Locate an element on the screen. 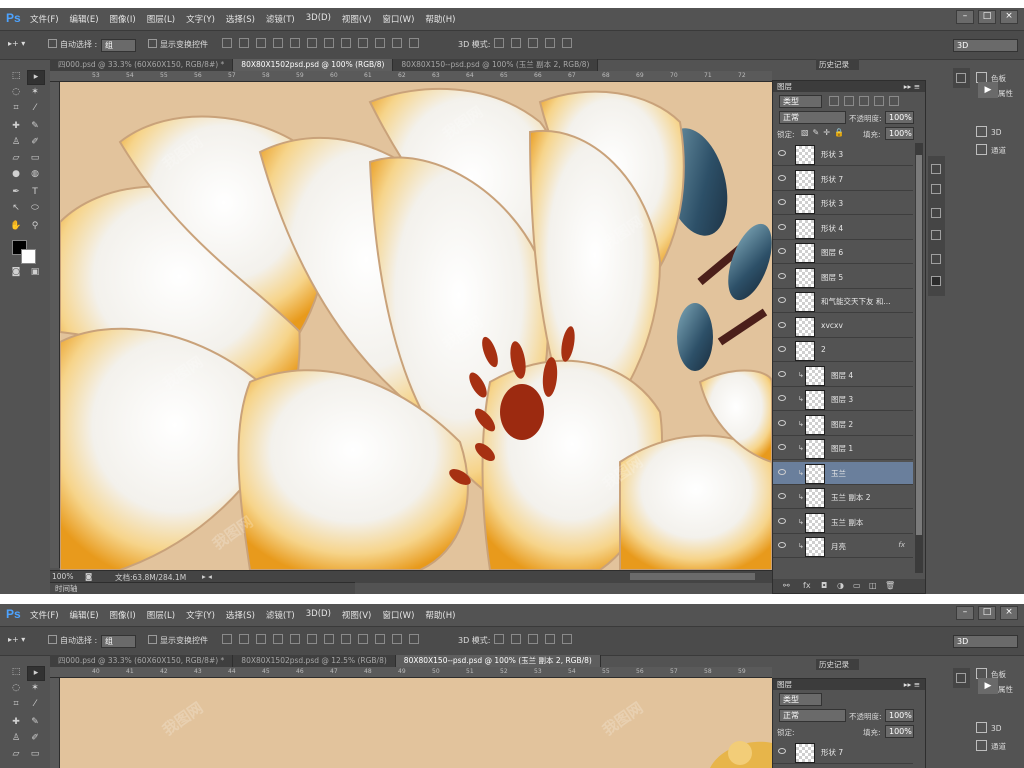 This screenshot has height=768, width=1024. align-top-icon is located at coordinates (227, 43).